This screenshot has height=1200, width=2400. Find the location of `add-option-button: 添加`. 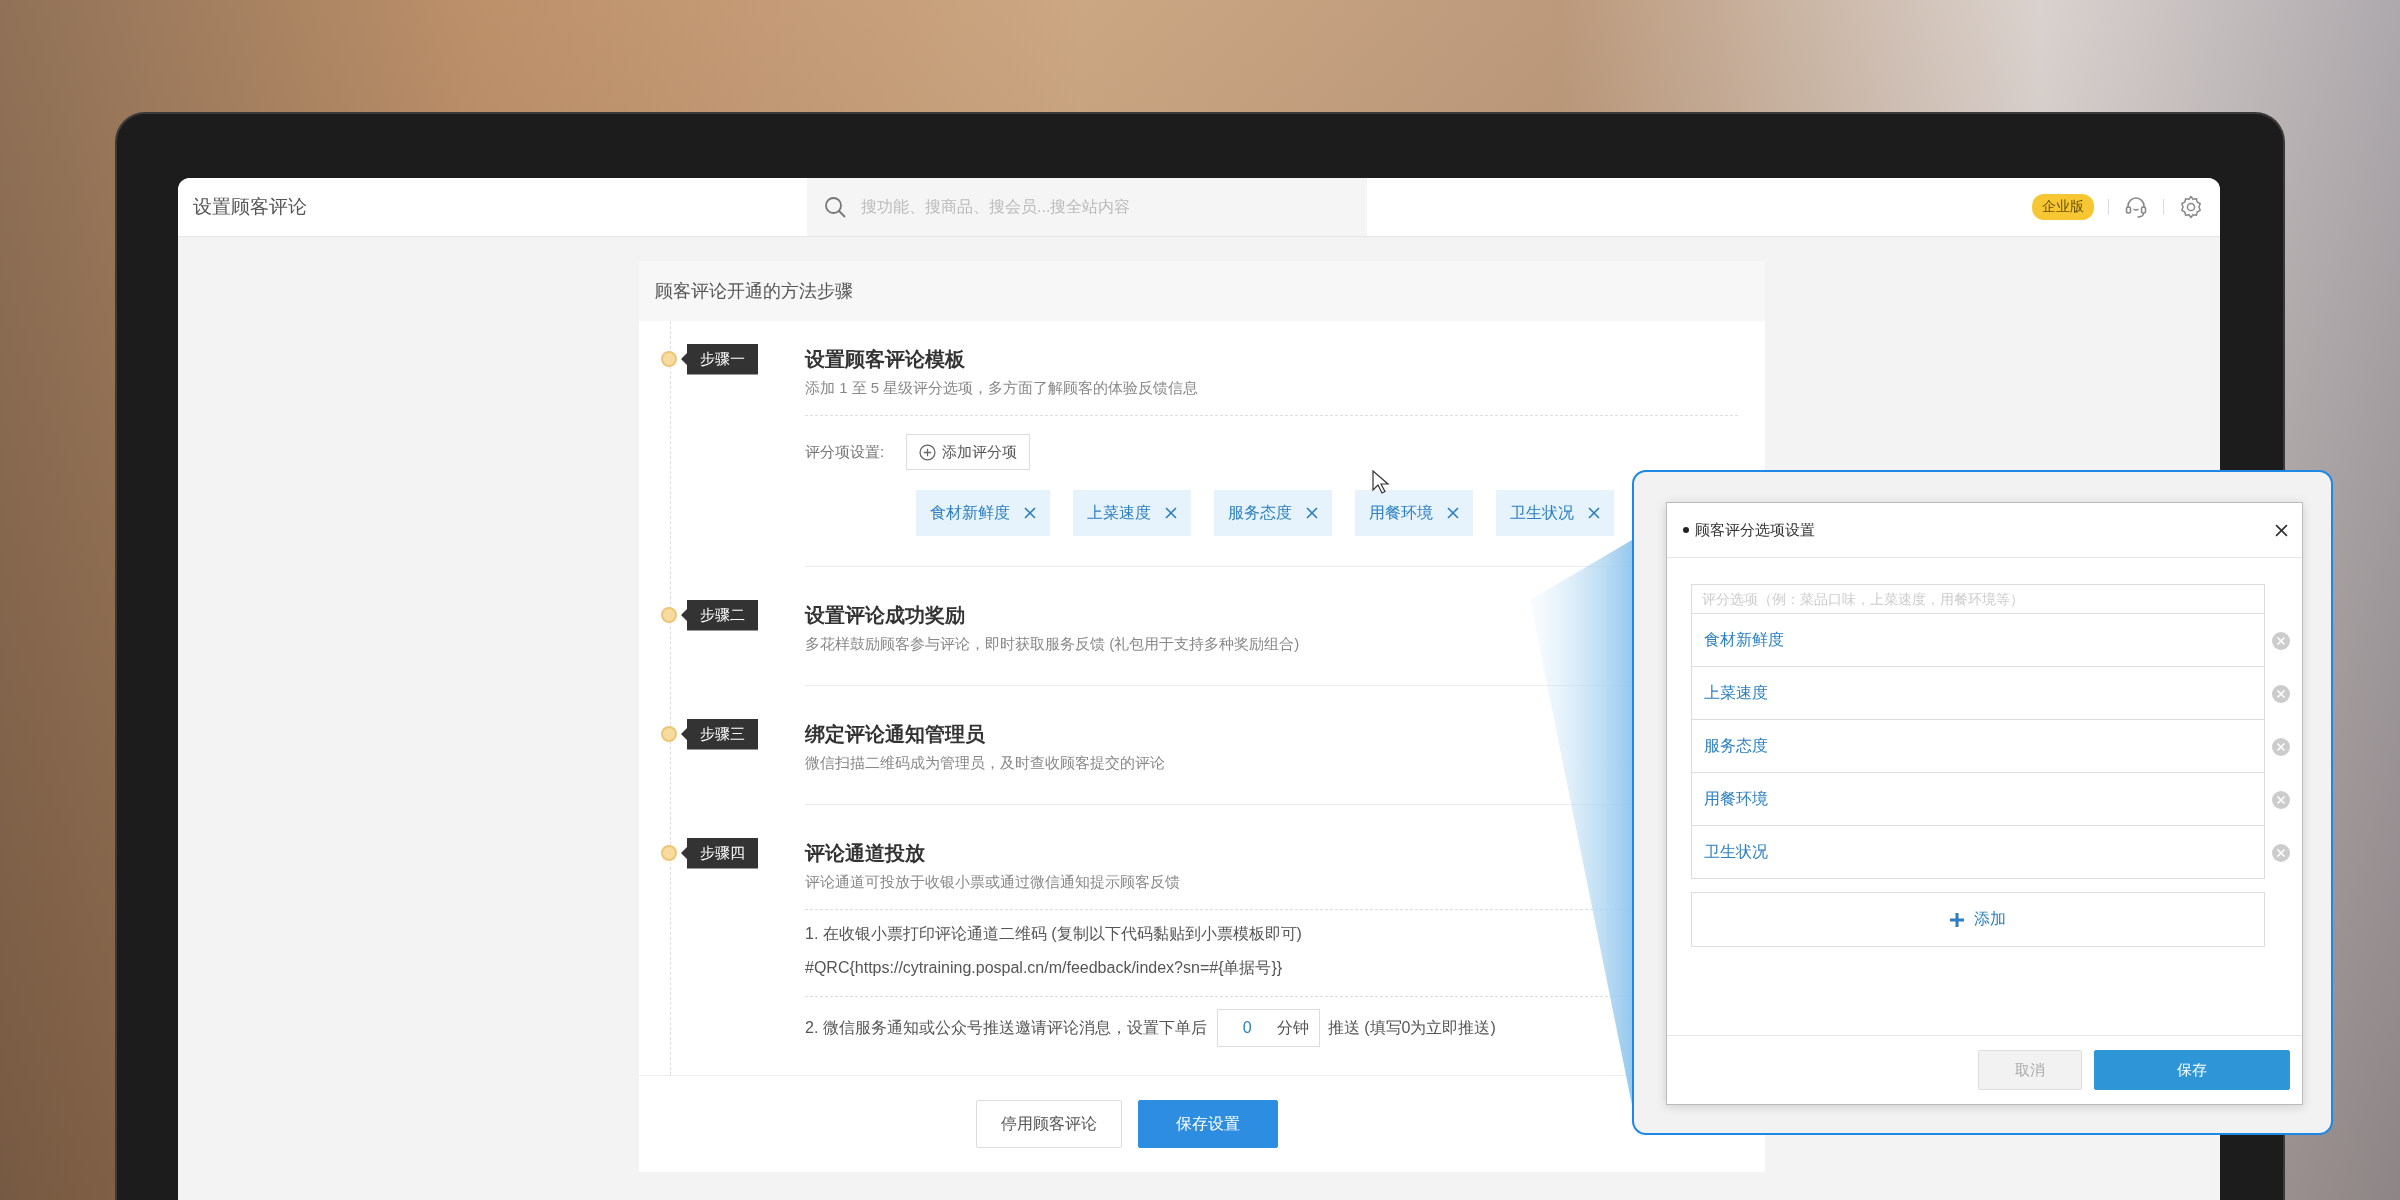

add-option-button: 添加 is located at coordinates (1978, 919).